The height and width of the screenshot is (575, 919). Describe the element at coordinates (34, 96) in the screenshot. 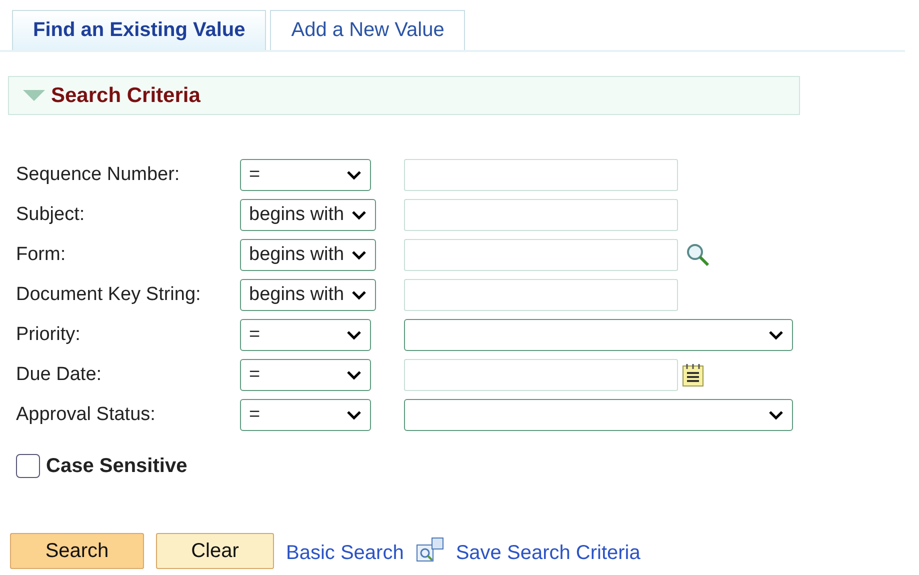

I see `toggle-icon` at that location.